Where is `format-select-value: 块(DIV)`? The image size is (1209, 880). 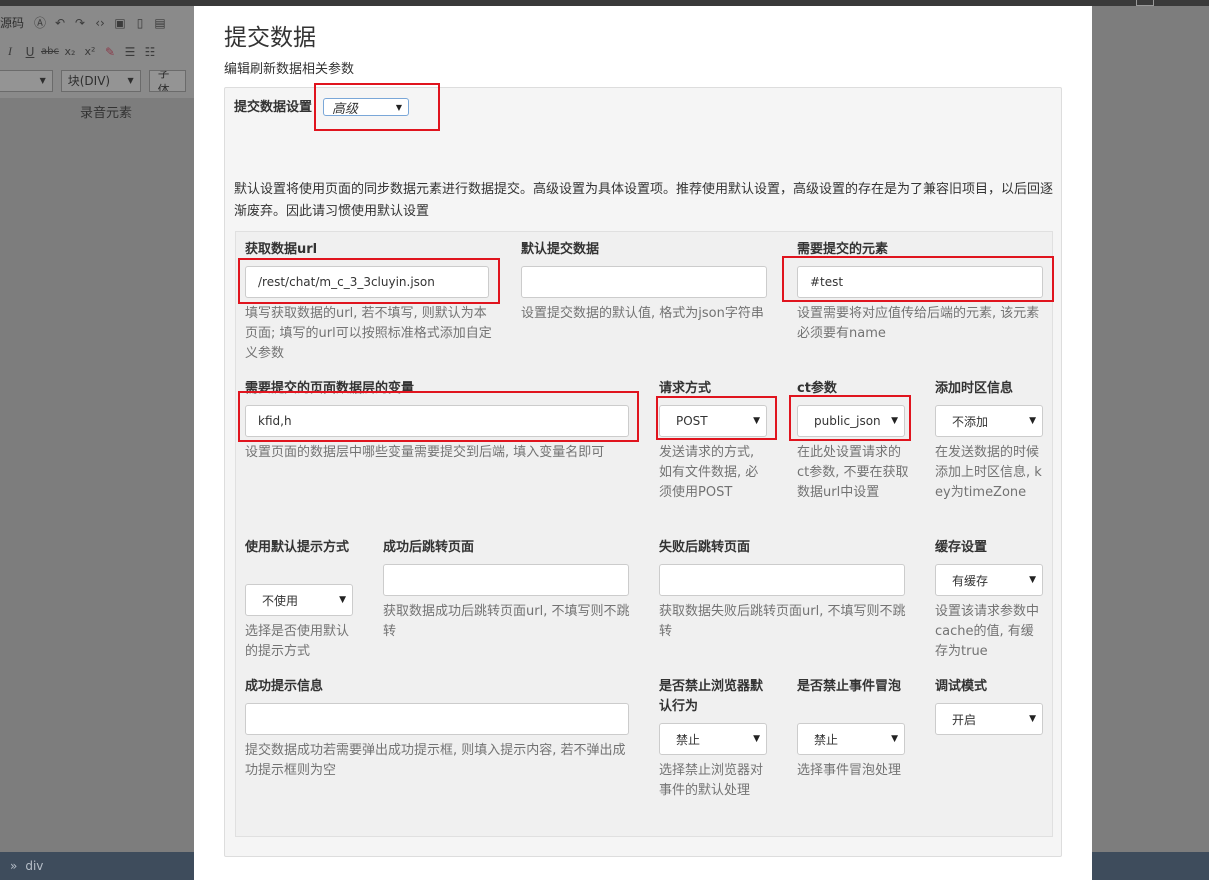 format-select-value: 块(DIV) is located at coordinates (89, 81).